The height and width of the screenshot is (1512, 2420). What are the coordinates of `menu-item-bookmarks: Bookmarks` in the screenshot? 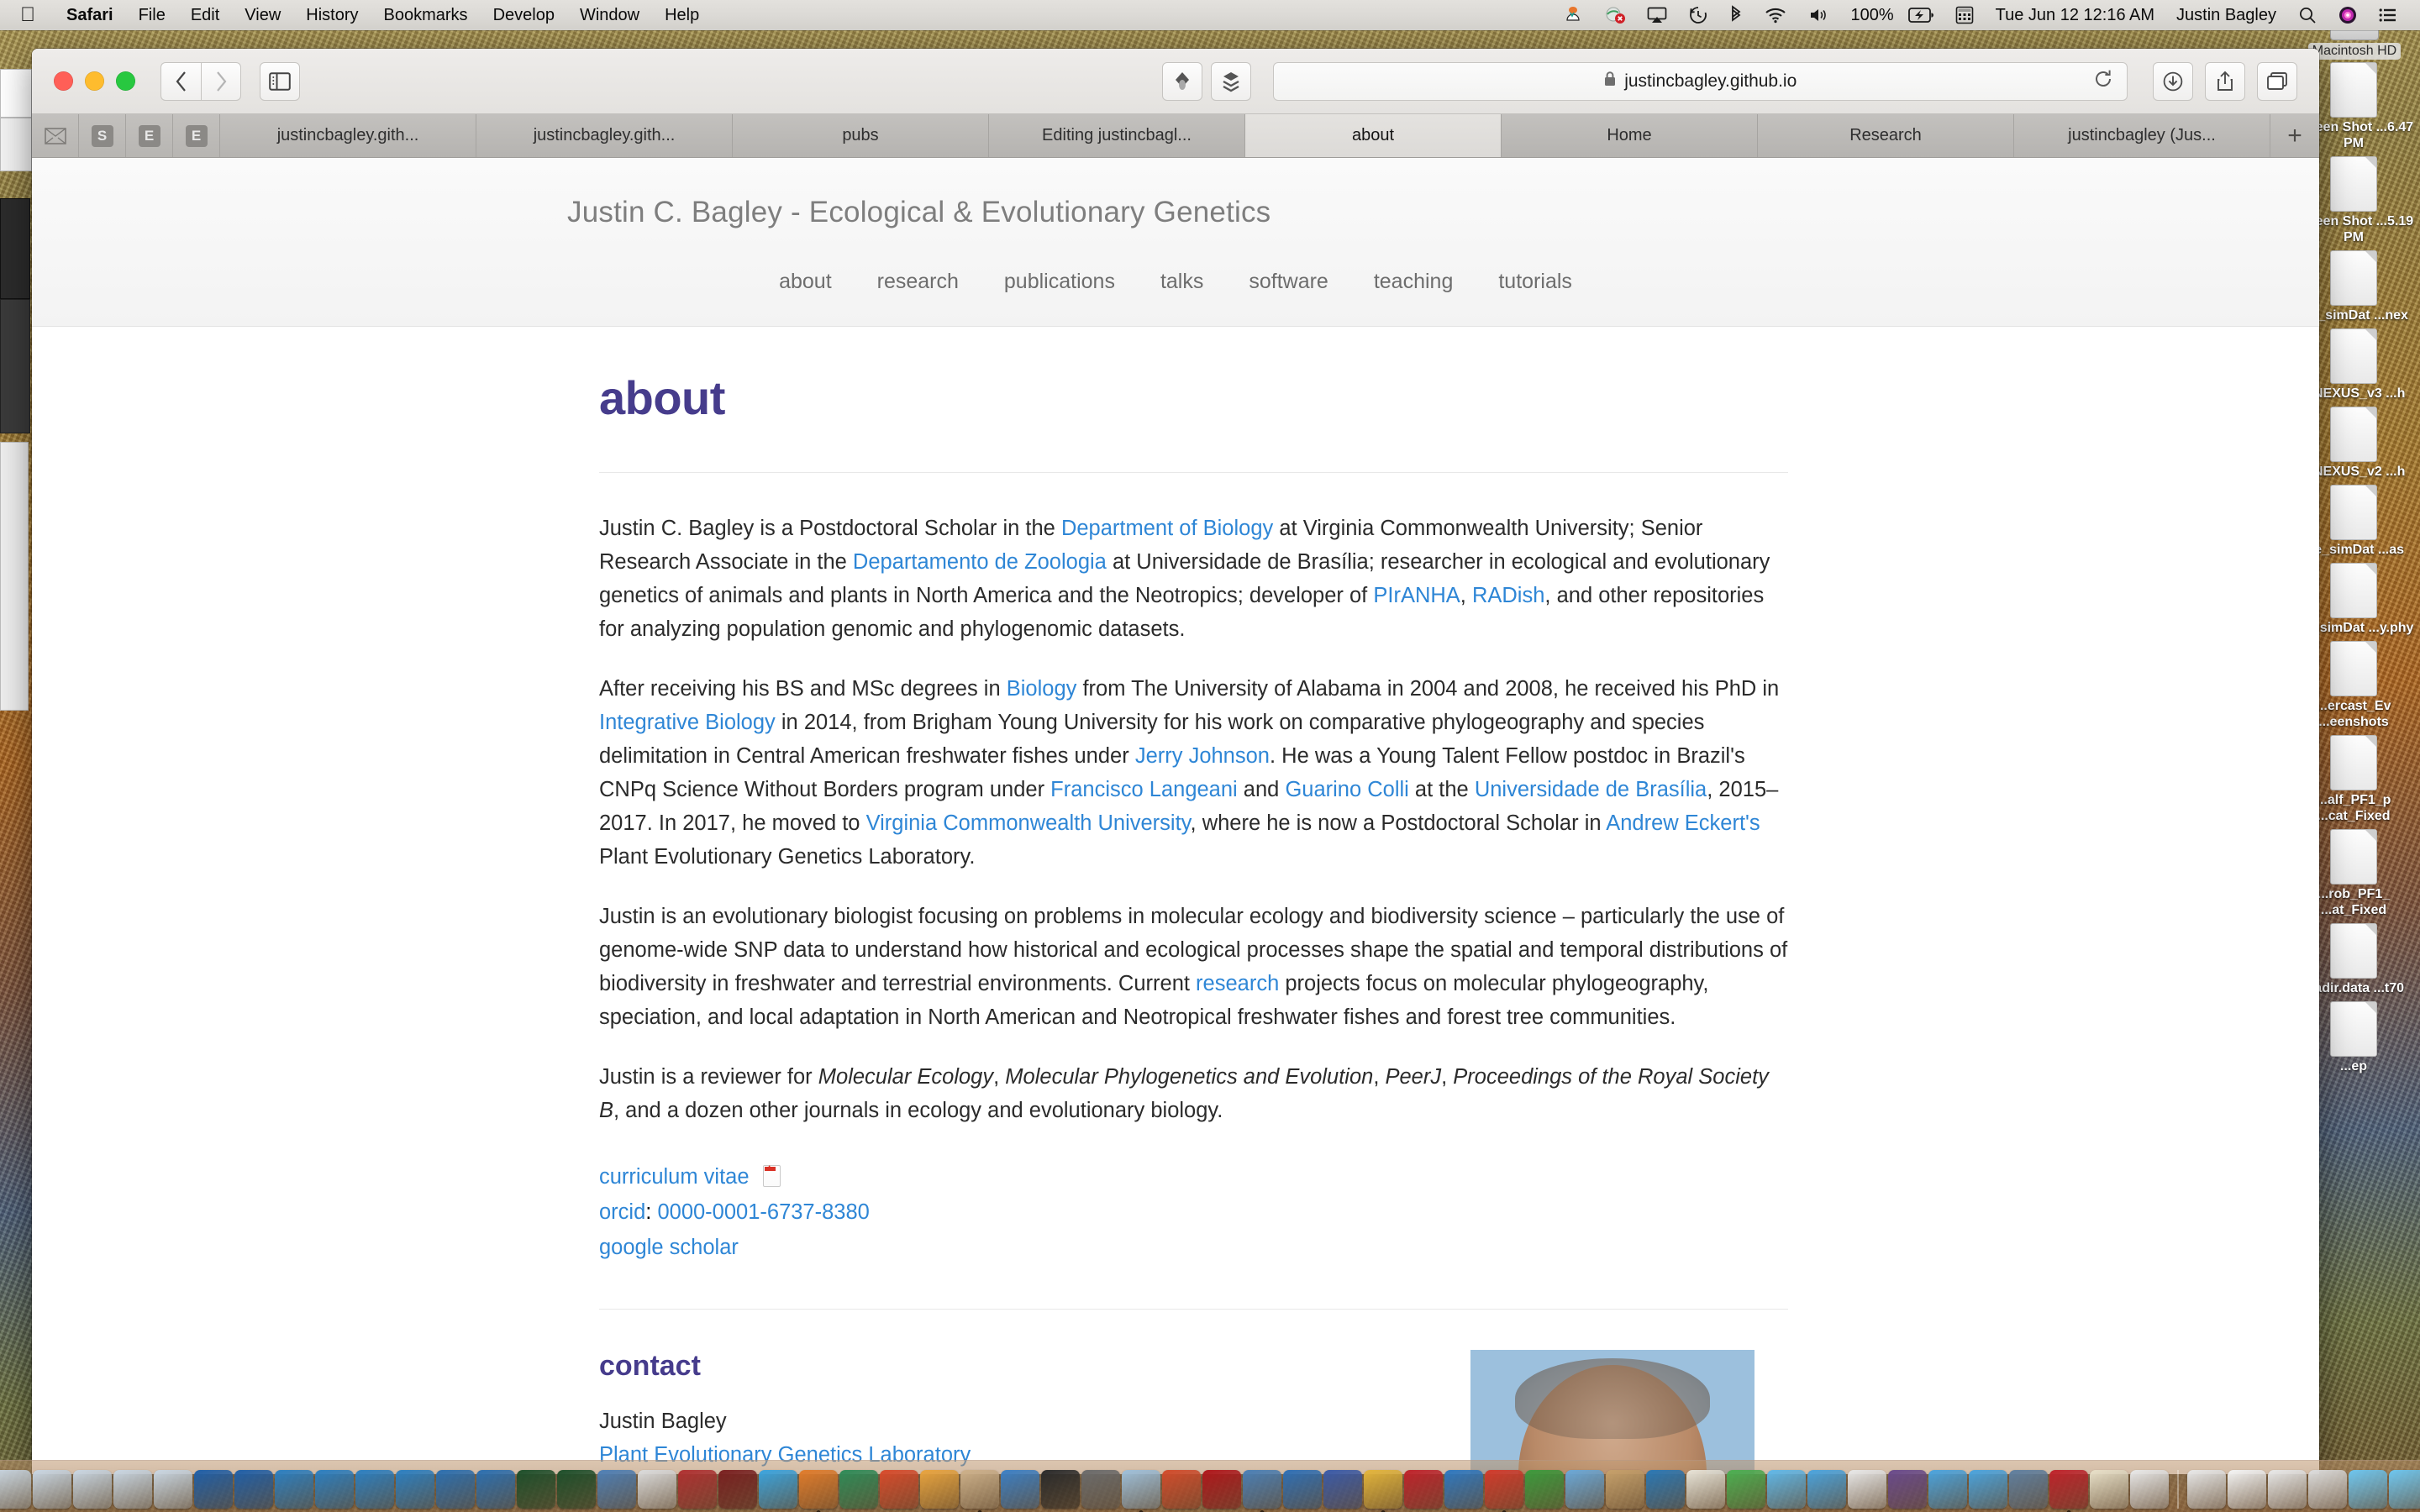 It's located at (426, 15).